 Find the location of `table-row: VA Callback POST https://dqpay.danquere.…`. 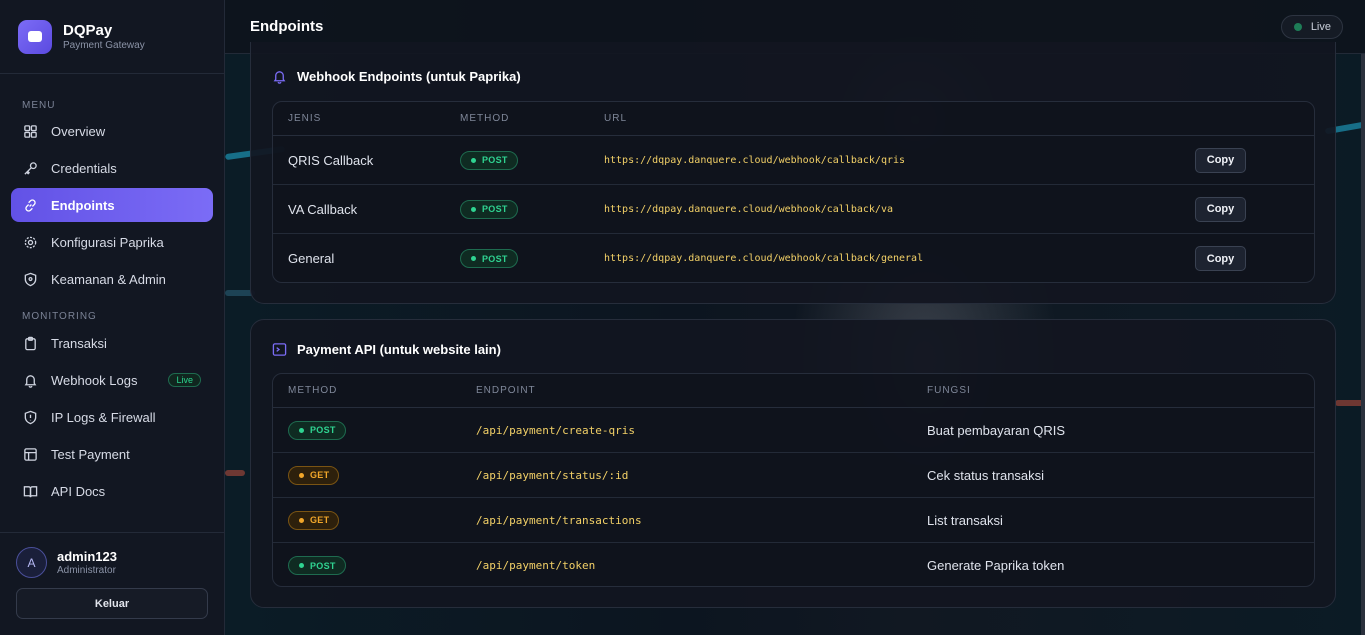

table-row: VA Callback POST https://dqpay.danquere.… is located at coordinates (793, 209).